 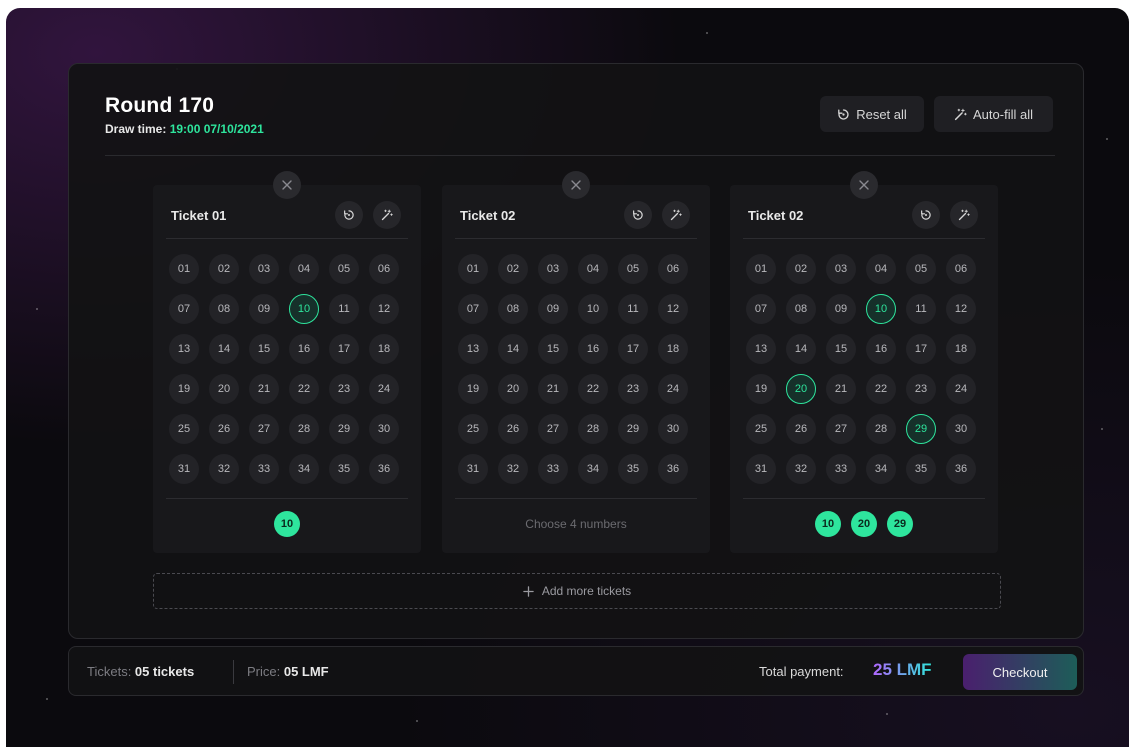 What do you see at coordinates (993, 114) in the screenshot?
I see `auto-fill-all-button: Auto-fill all` at bounding box center [993, 114].